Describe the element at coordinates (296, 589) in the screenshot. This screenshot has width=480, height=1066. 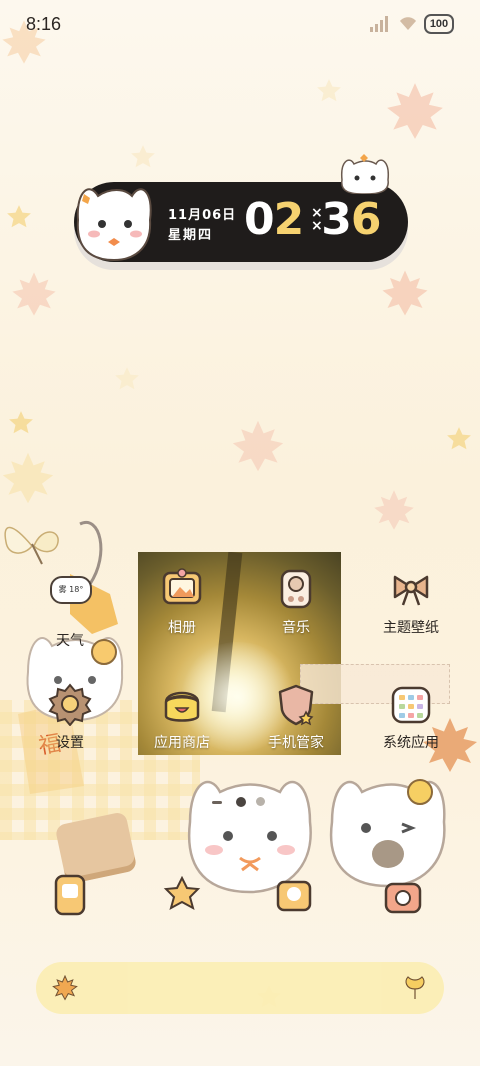
I see `music-icon` at that location.